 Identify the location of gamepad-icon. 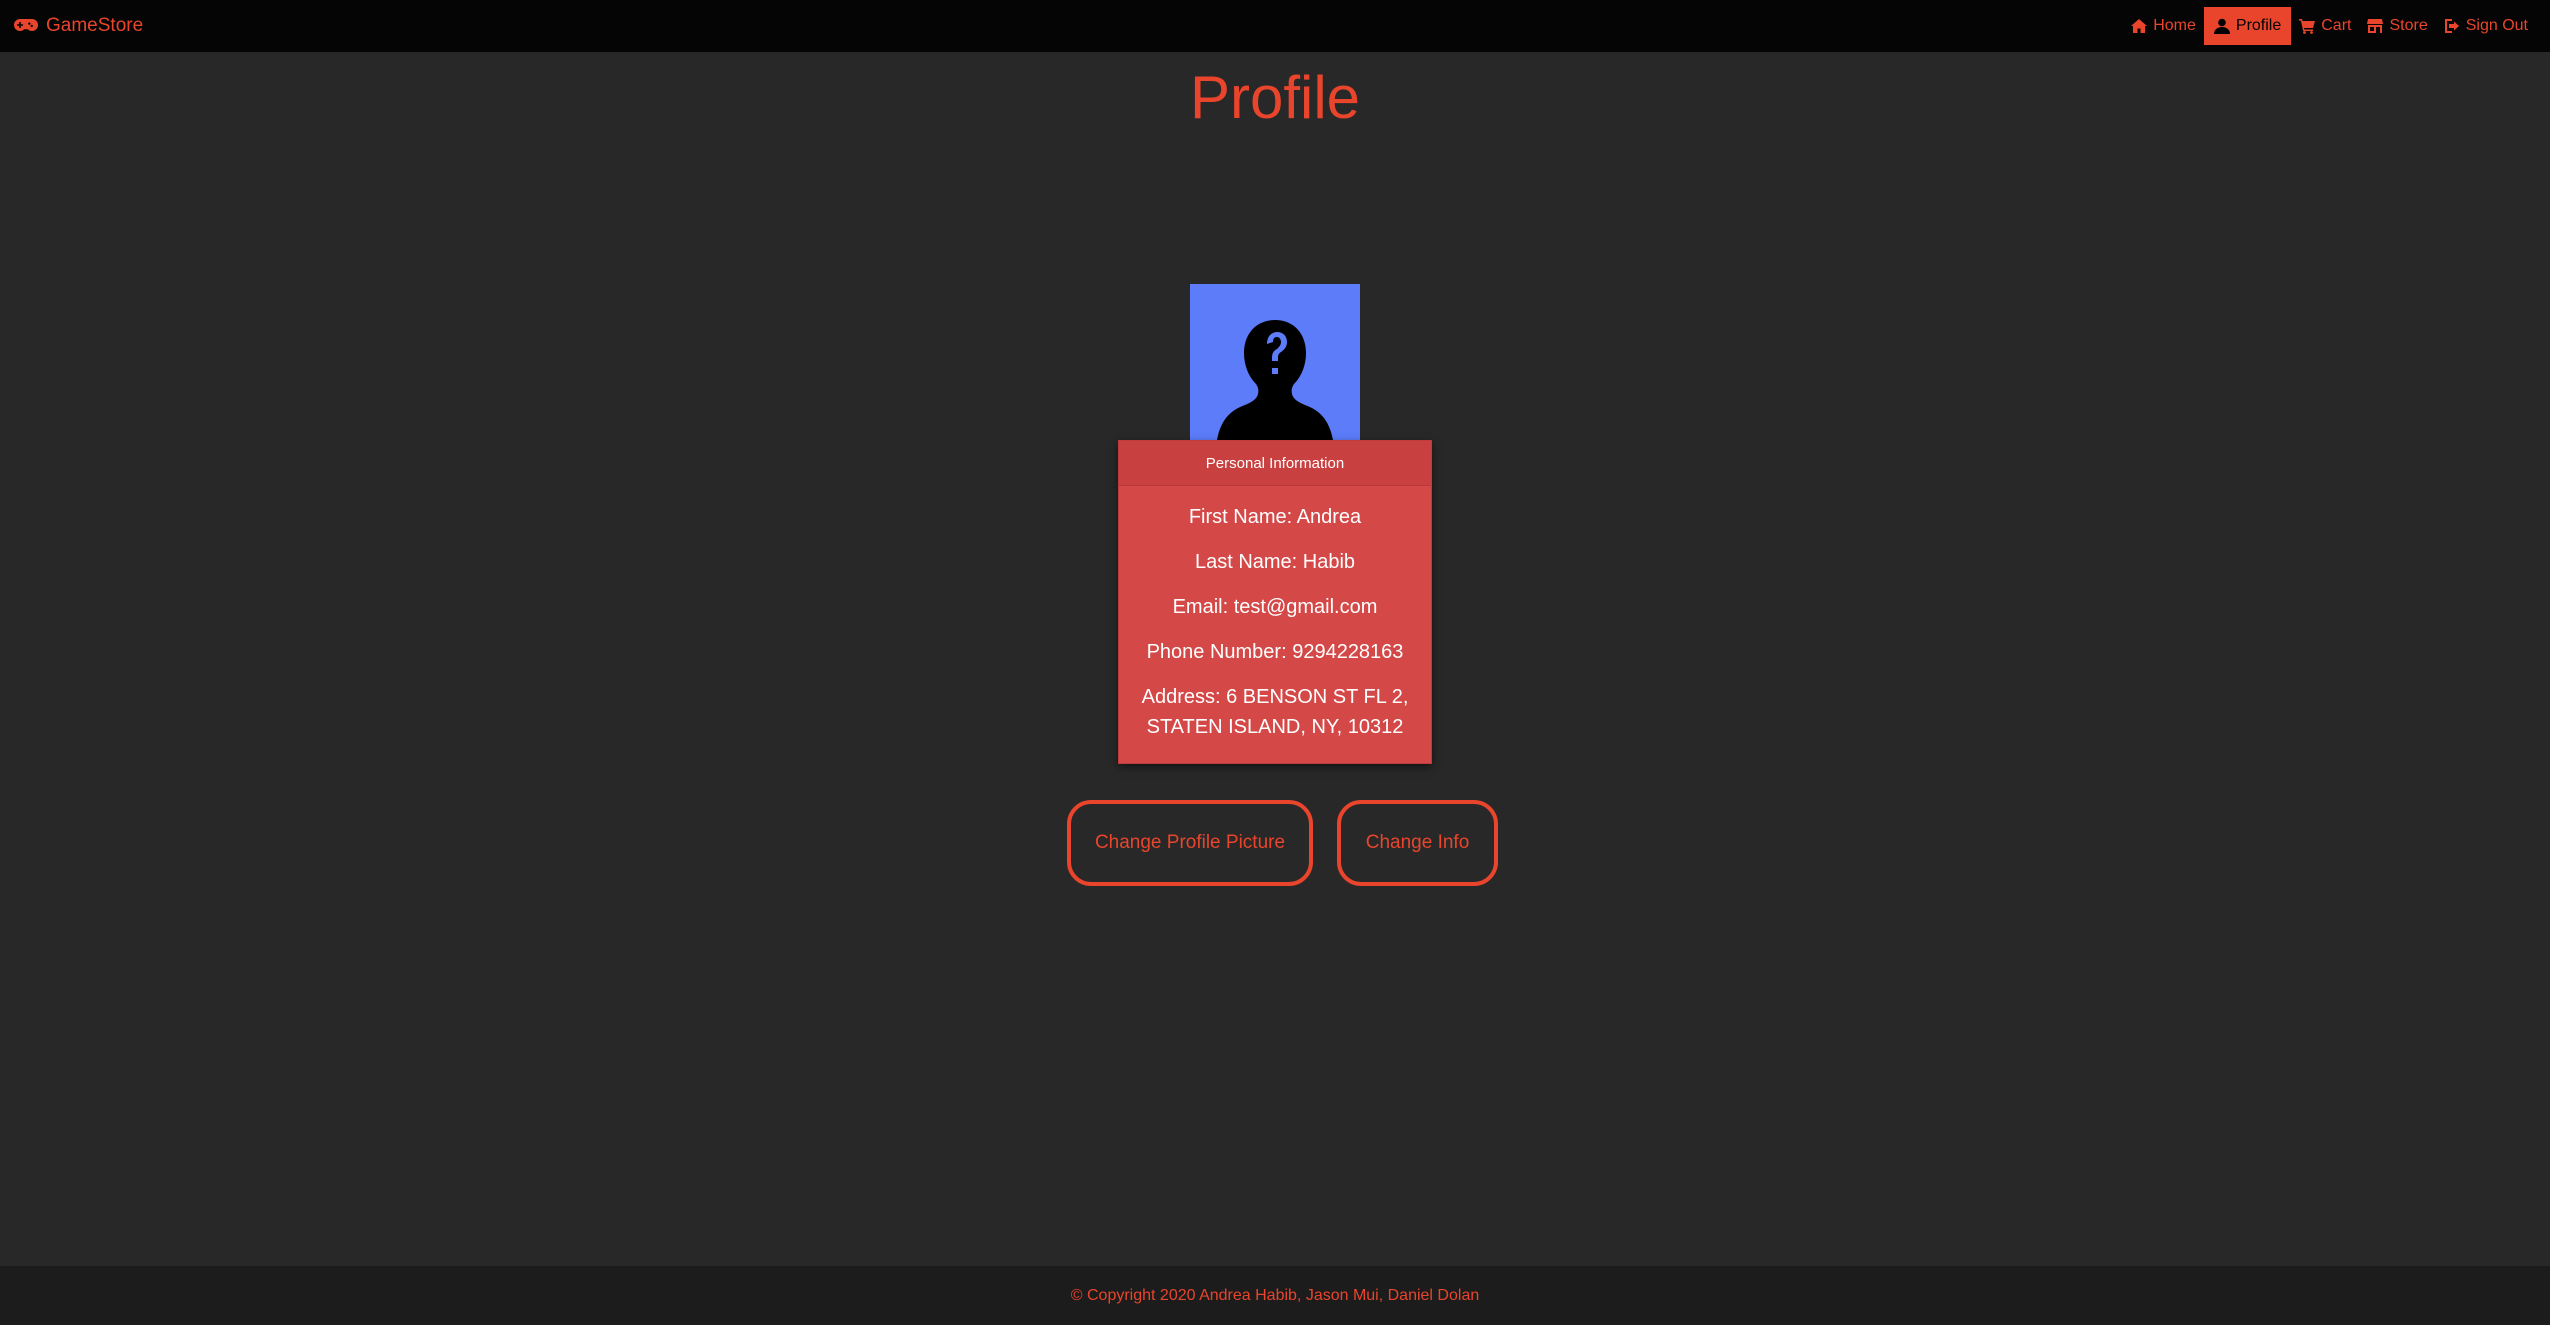
(26, 25).